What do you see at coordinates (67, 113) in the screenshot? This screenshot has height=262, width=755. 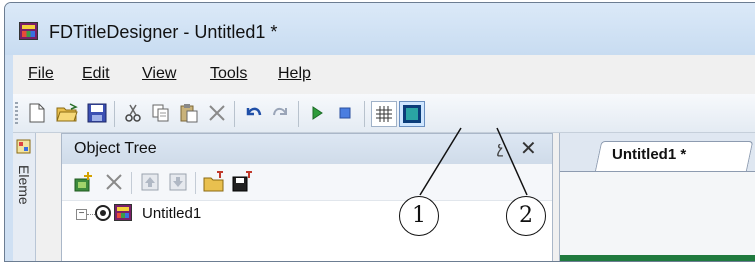 I see `open-icon` at bounding box center [67, 113].